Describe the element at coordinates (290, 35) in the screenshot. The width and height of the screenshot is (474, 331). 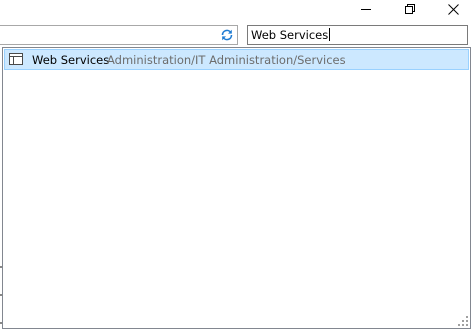
I see `search-value: Web Services` at that location.